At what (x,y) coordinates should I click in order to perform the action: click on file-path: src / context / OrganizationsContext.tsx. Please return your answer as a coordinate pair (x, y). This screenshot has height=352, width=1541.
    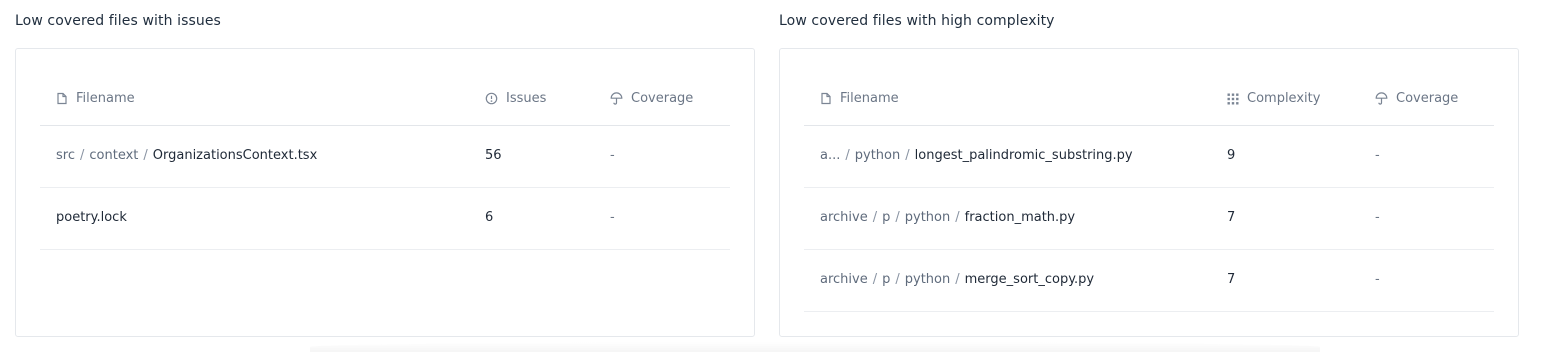
    Looking at the image, I should click on (186, 155).